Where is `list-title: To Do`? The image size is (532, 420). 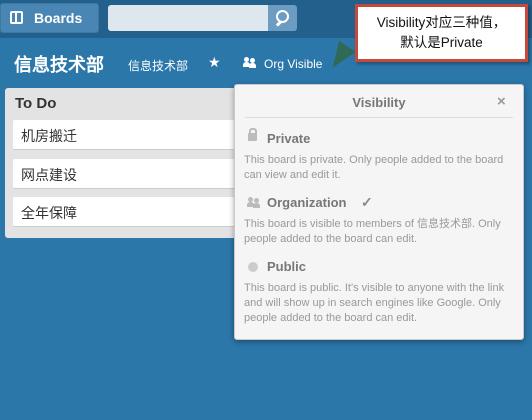 list-title: To Do is located at coordinates (36, 103).